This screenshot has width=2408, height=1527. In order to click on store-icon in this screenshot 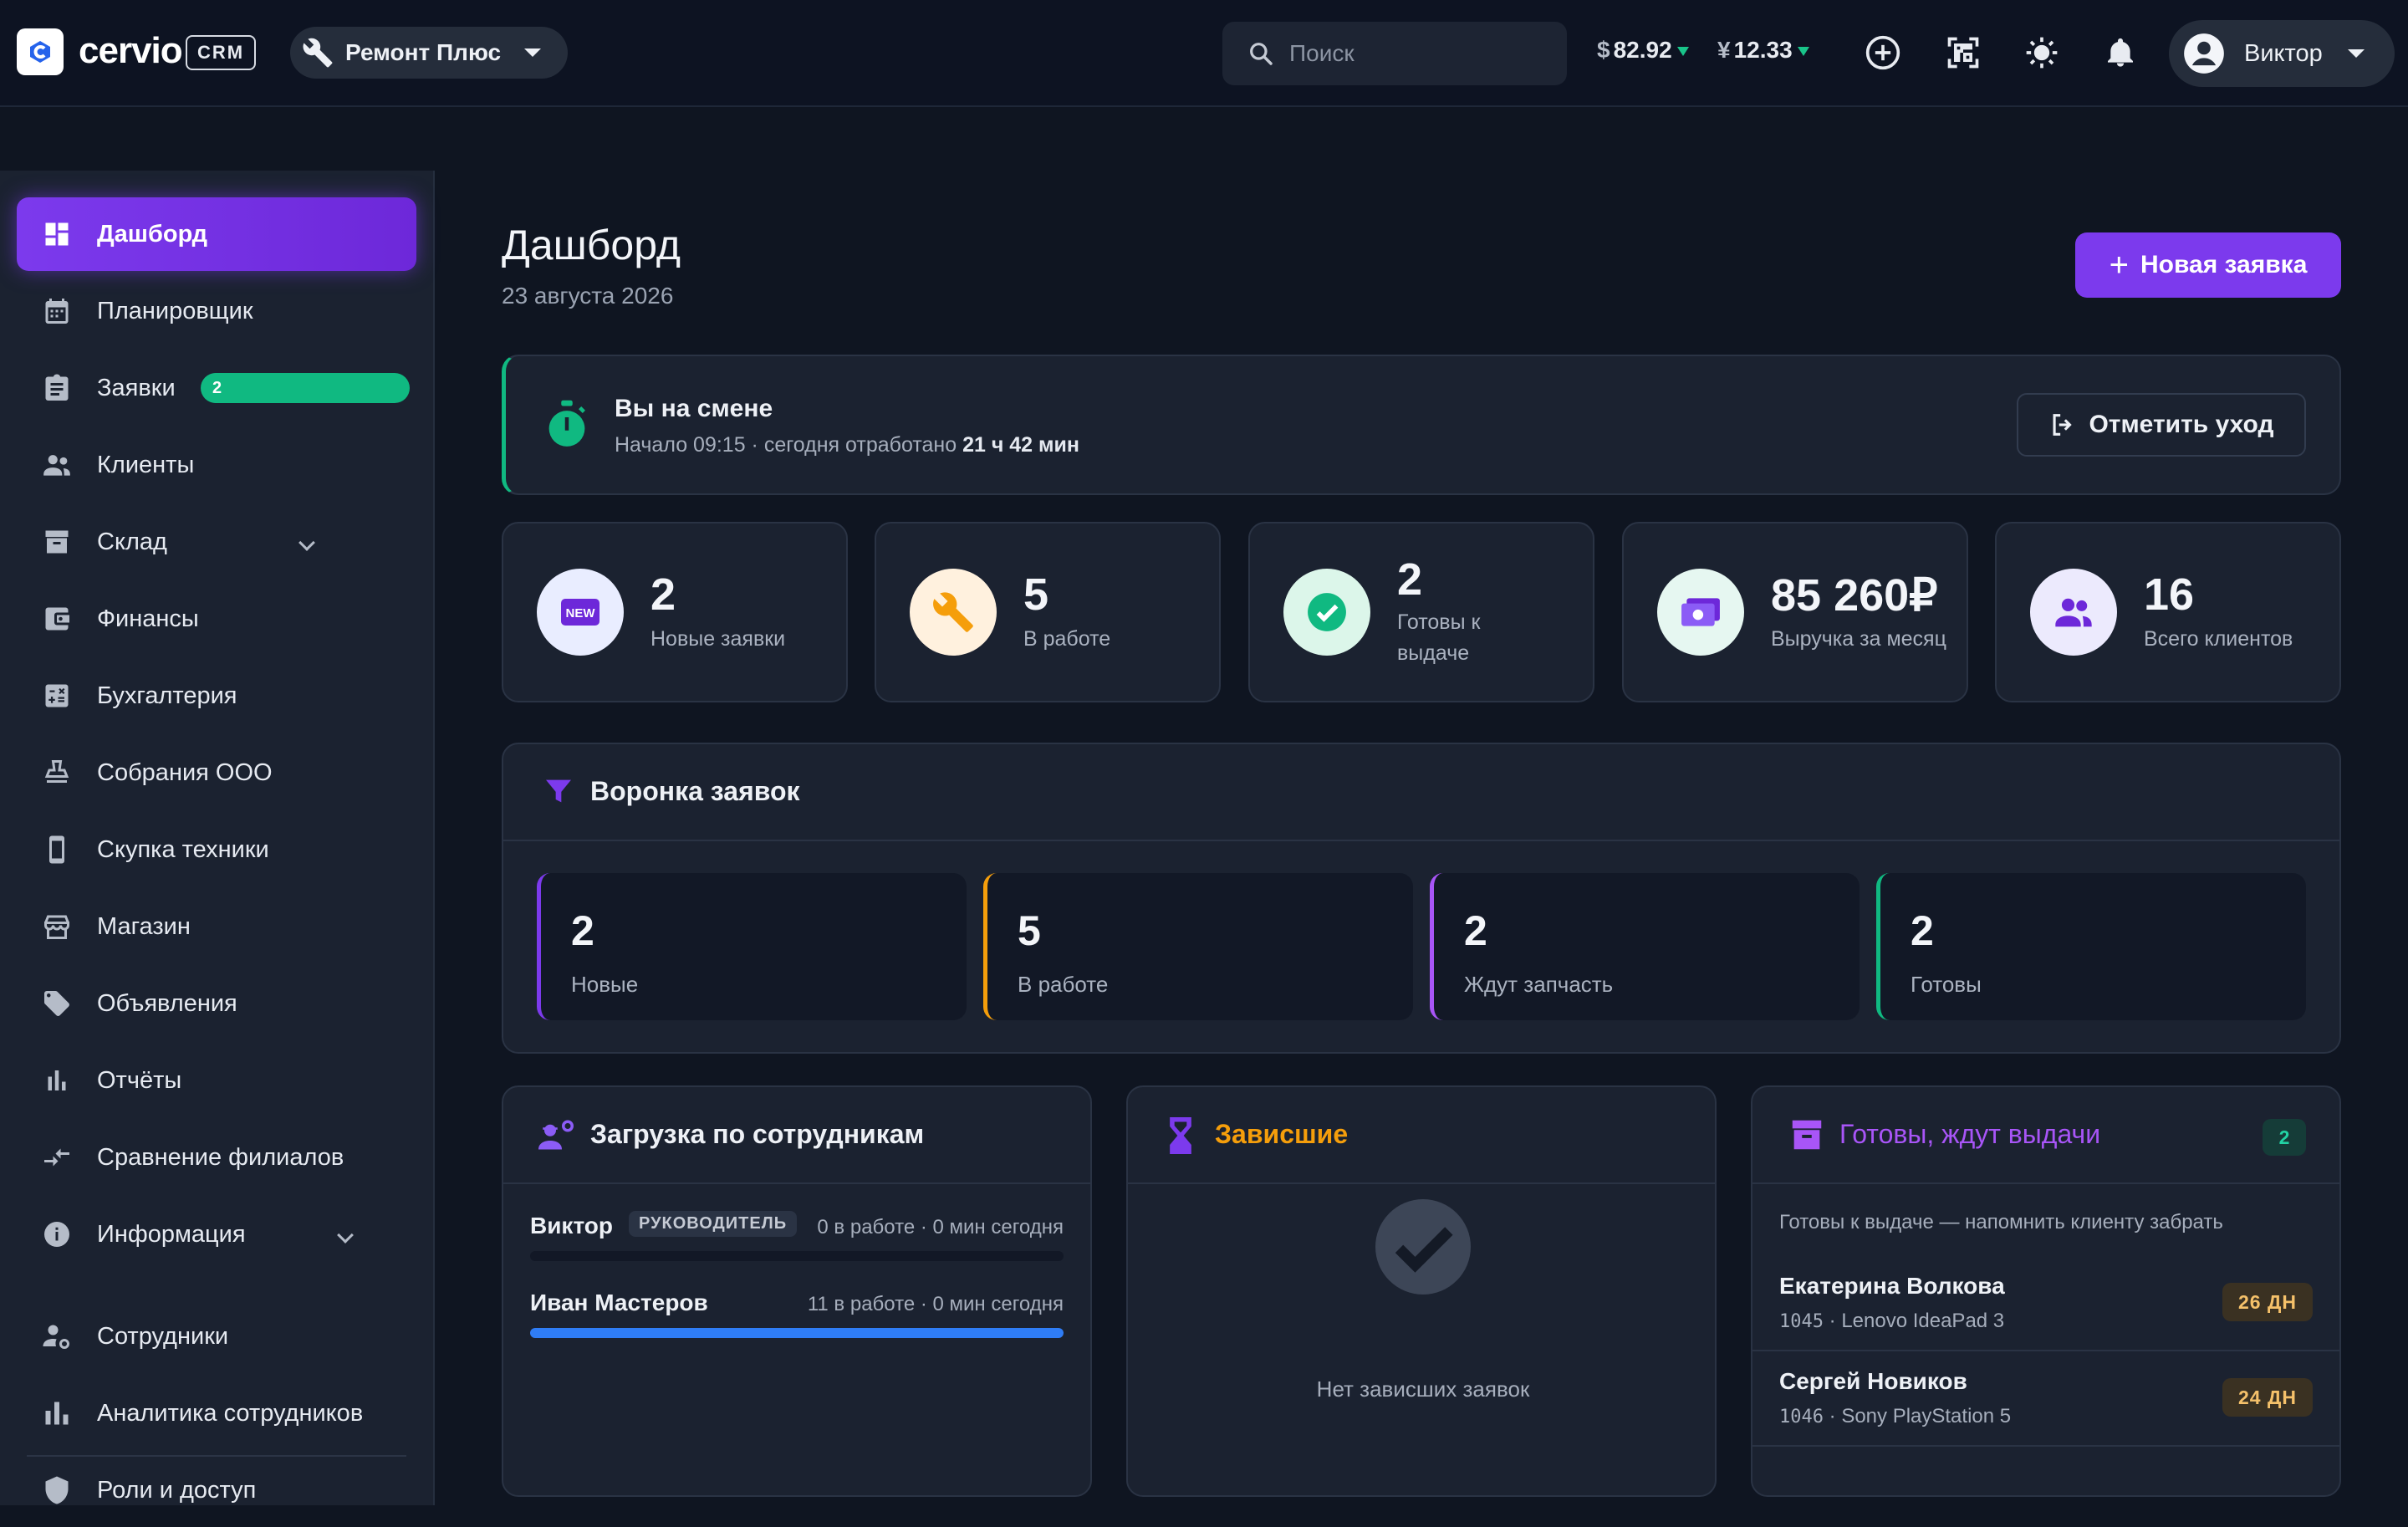, I will do `click(56, 926)`.